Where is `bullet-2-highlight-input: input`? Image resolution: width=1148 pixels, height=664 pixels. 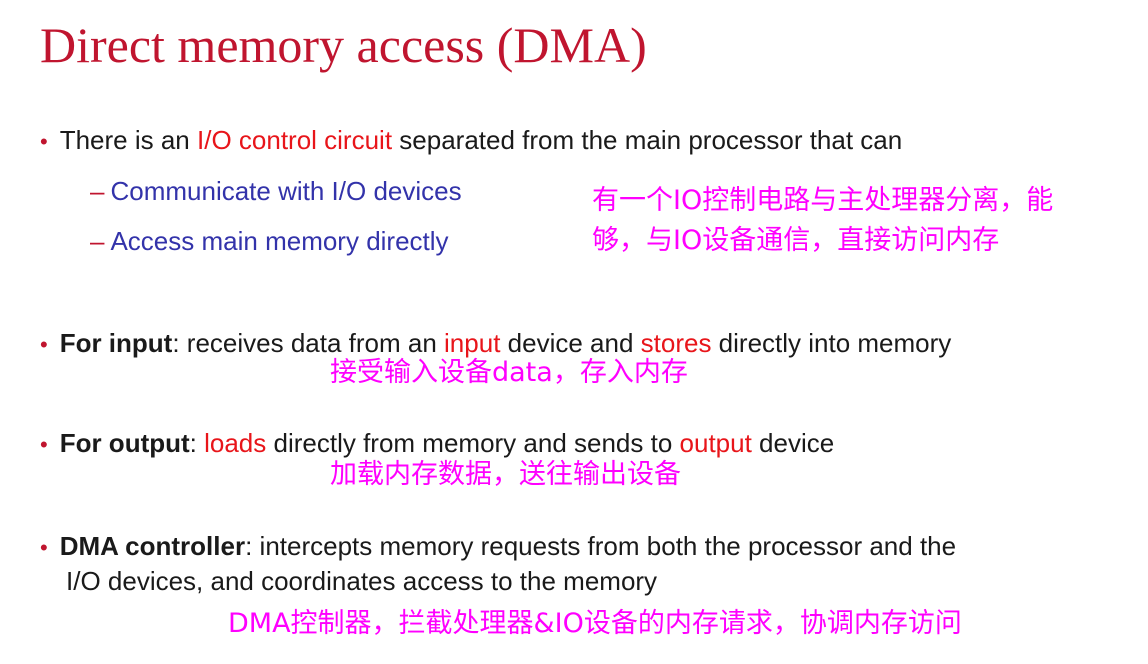
bullet-2-highlight-input: input is located at coordinates (472, 343).